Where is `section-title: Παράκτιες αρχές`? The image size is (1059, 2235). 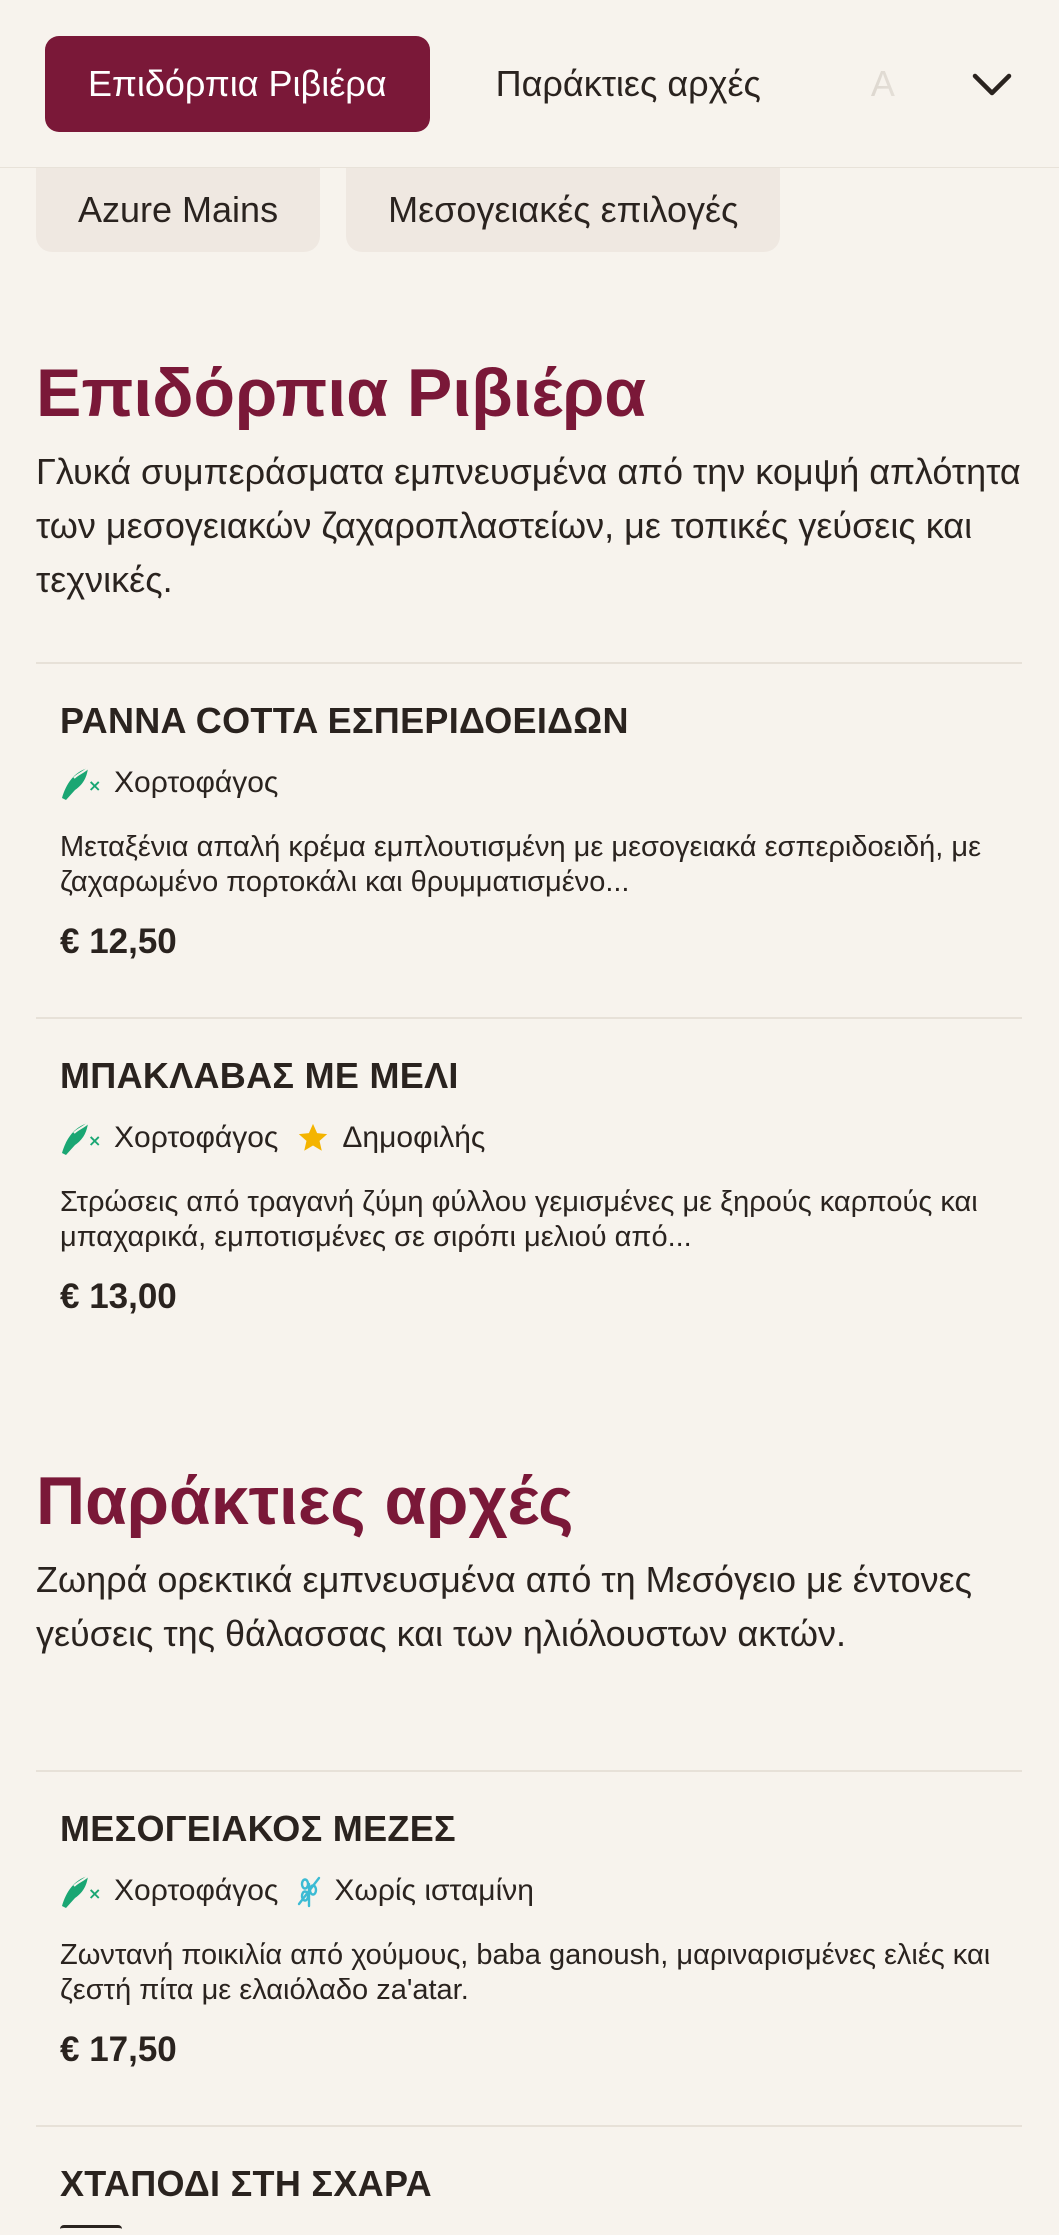
section-title: Παράκτιες αρχές is located at coordinates (305, 1501).